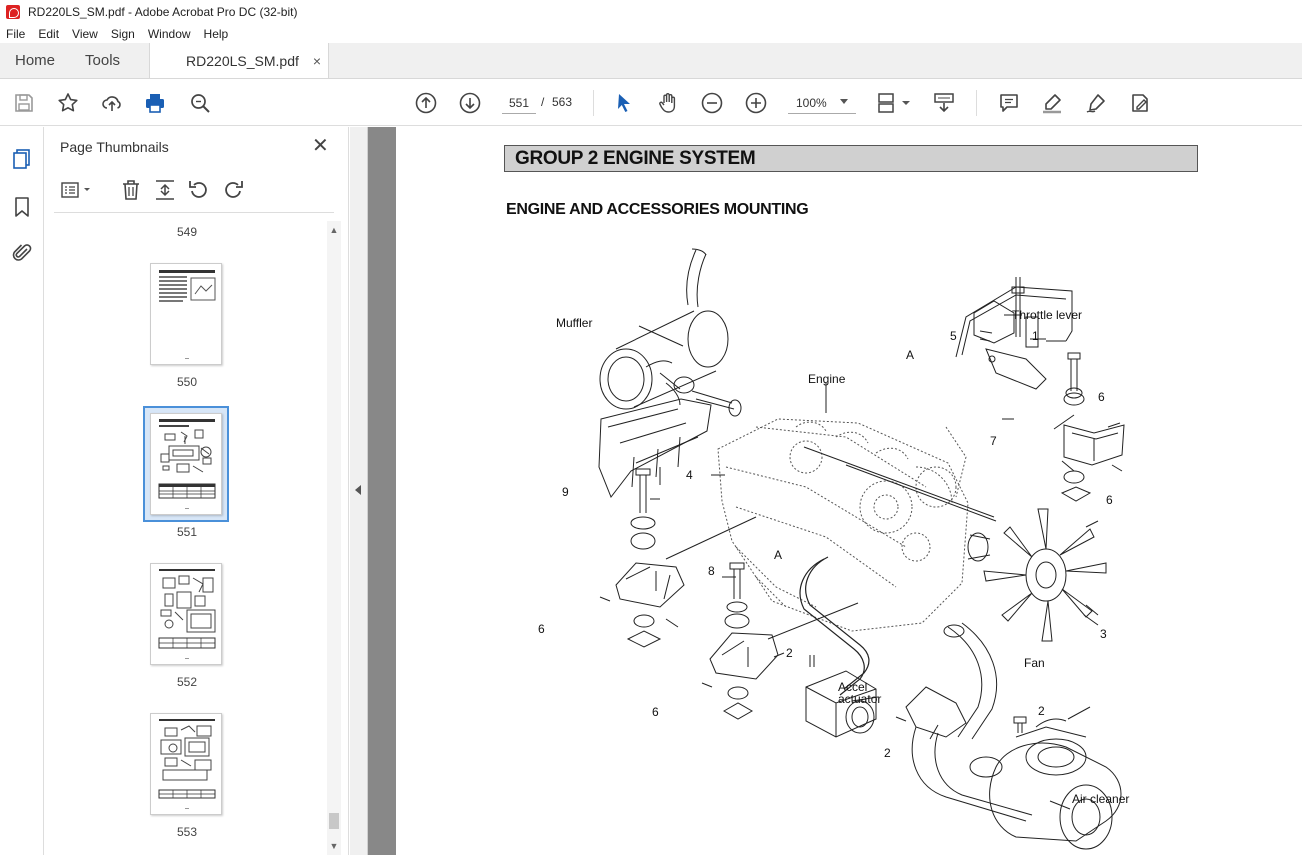 The height and width of the screenshot is (855, 1302). What do you see at coordinates (426, 103) in the screenshot?
I see `previous-page-icon` at bounding box center [426, 103].